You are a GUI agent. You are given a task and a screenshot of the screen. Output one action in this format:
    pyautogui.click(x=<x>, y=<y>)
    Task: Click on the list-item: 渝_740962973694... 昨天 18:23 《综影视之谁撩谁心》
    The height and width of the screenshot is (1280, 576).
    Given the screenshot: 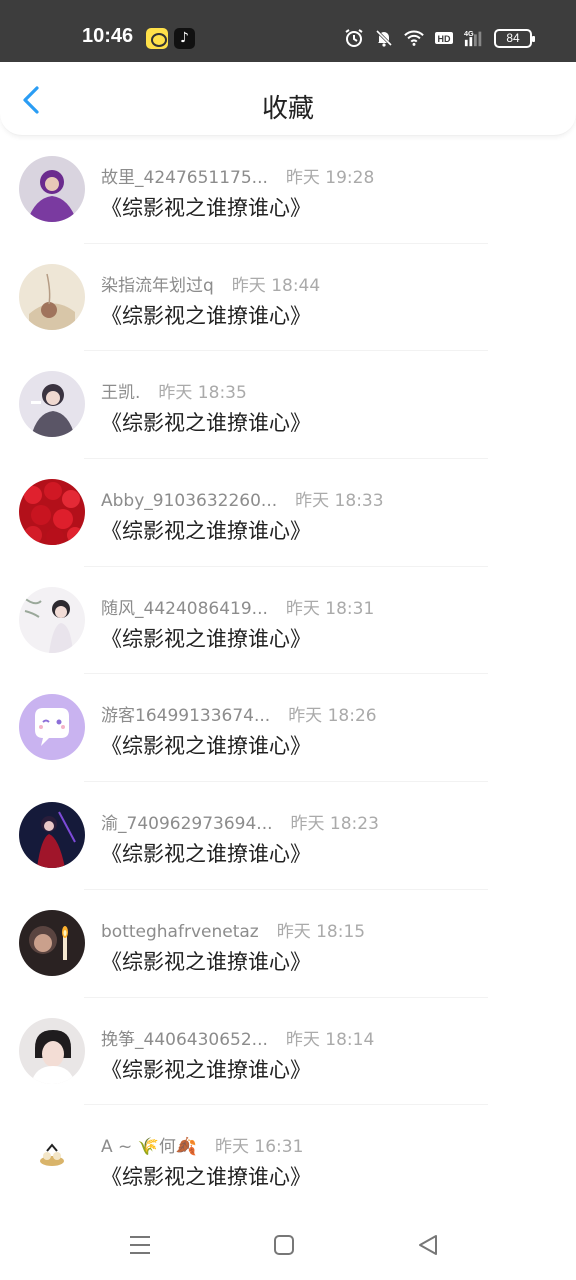 What is the action you would take?
    pyautogui.click(x=288, y=836)
    